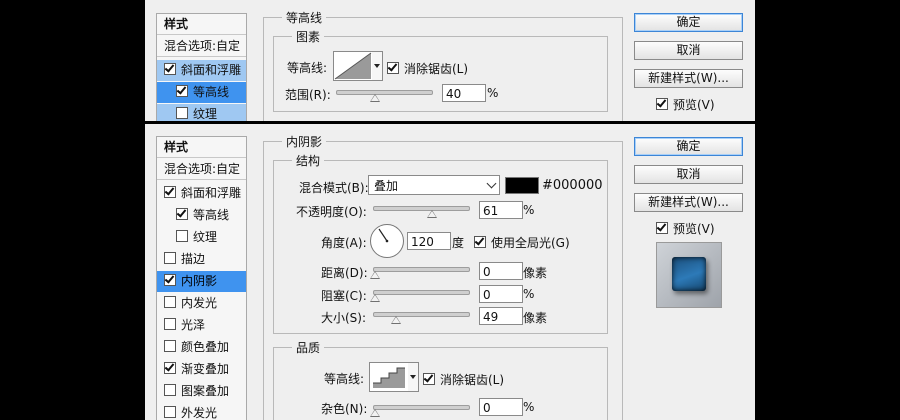  I want to click on angle-dial, so click(387, 241).